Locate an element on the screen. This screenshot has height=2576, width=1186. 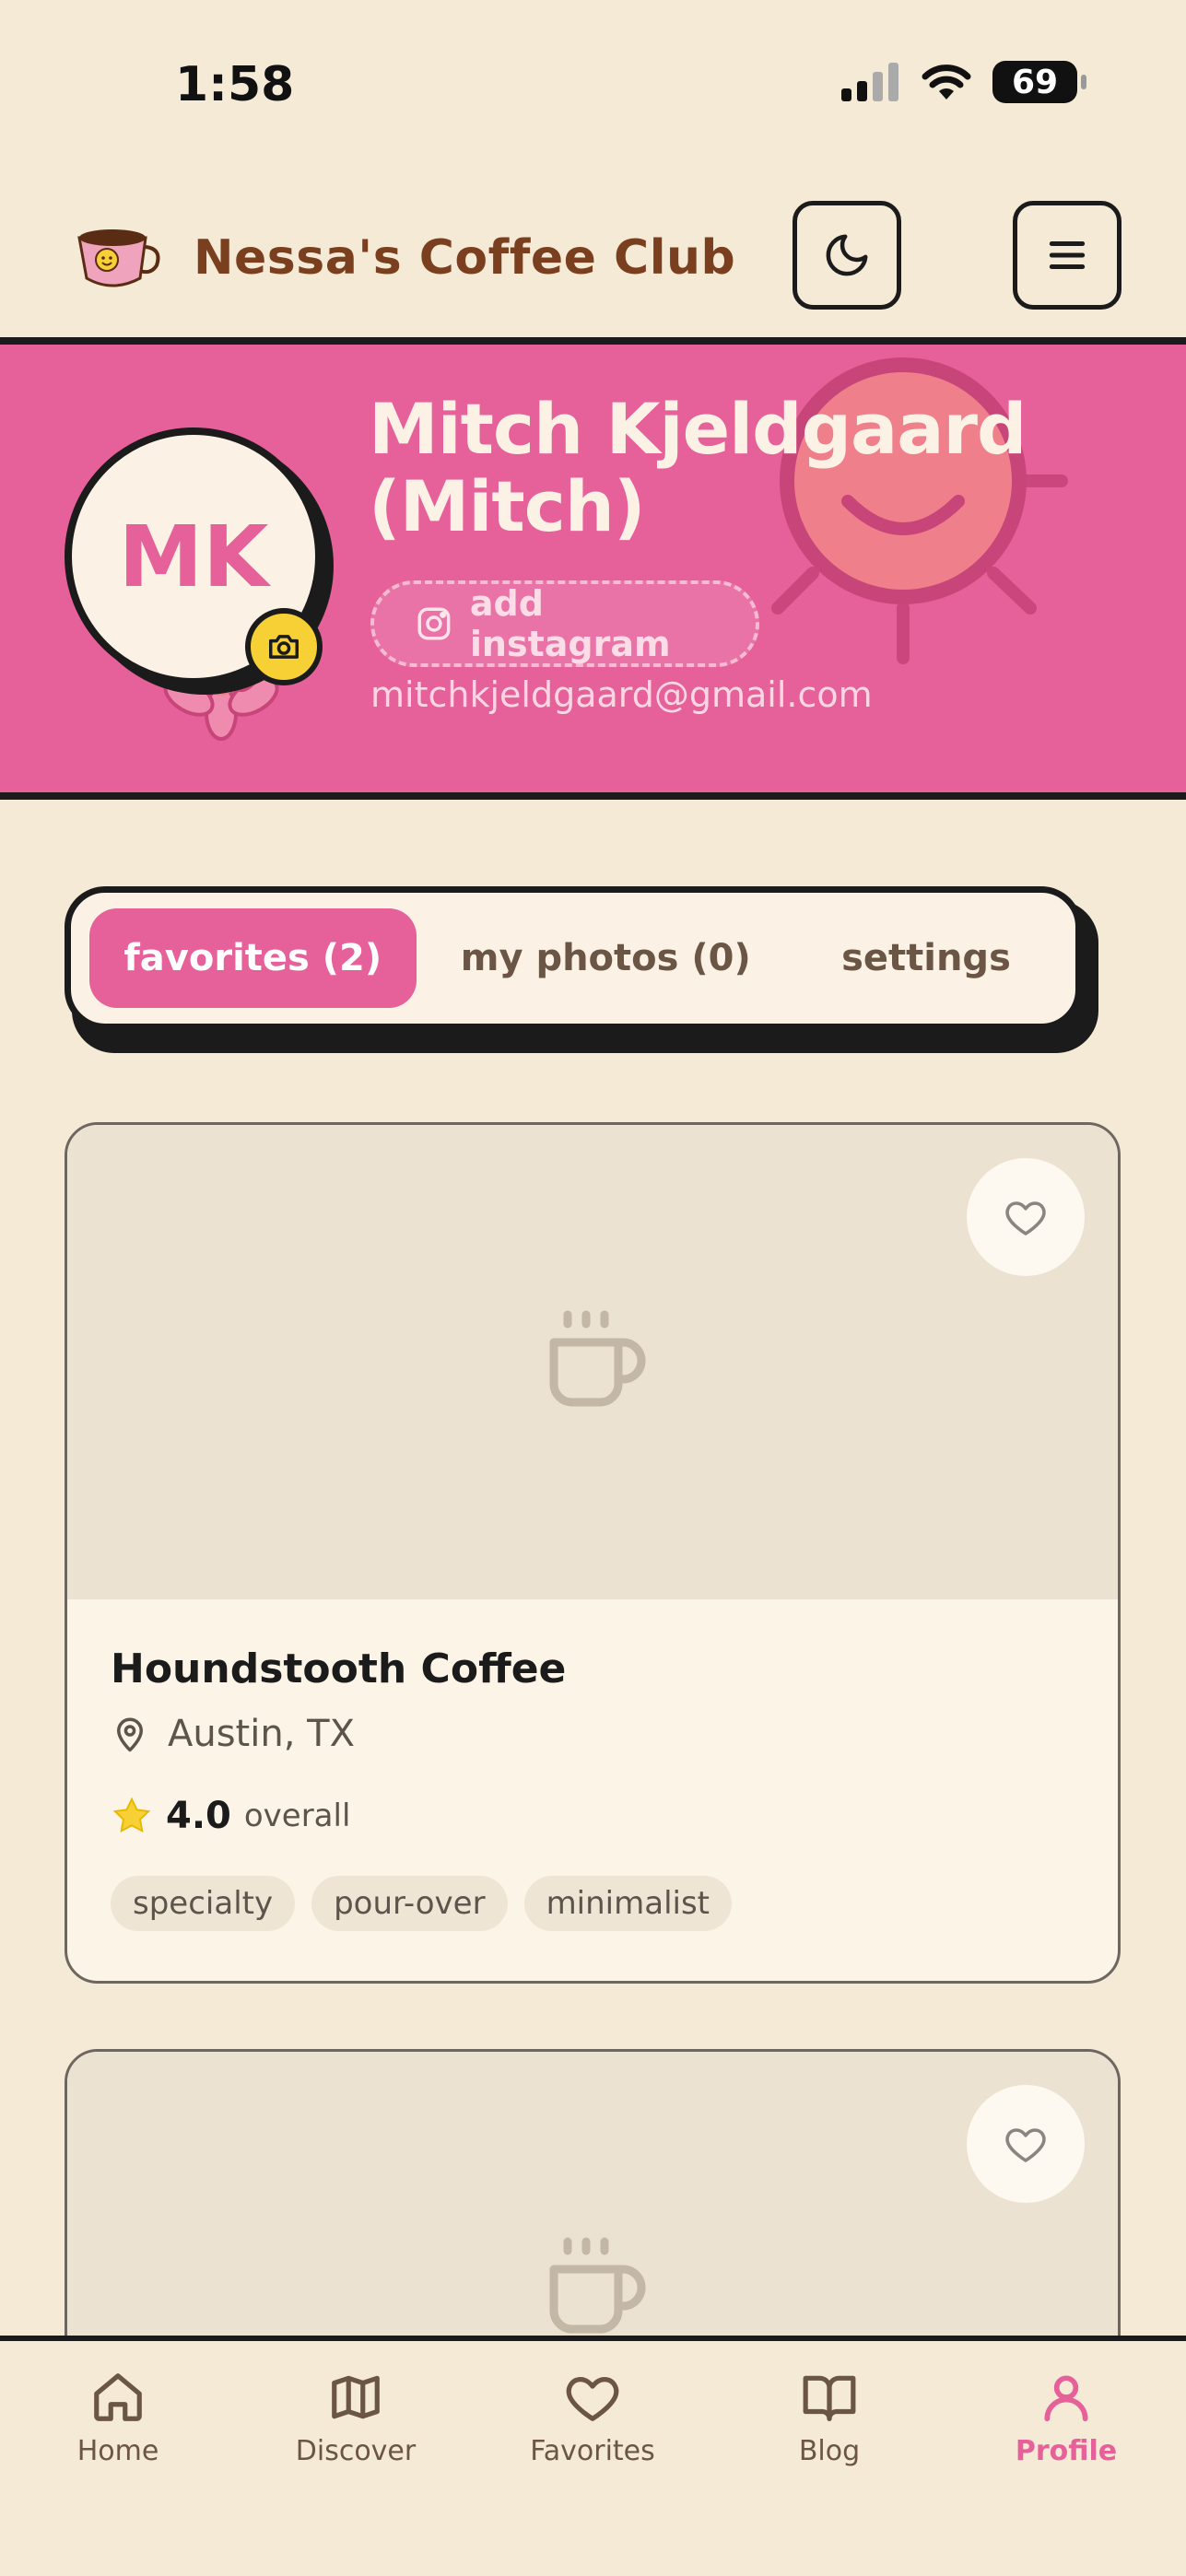
tab-favorites: favorites (2) is located at coordinates (253, 958).